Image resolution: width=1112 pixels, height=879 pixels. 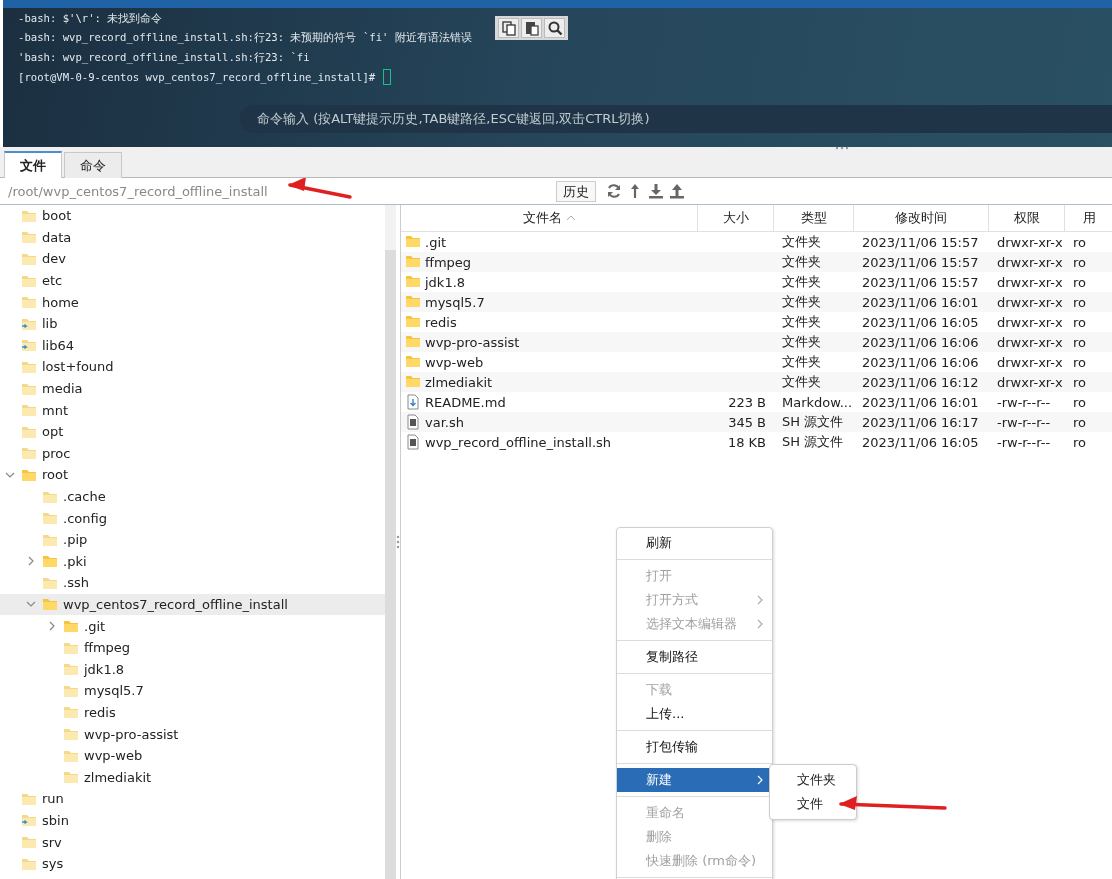 I want to click on paste-icon, so click(x=531, y=28).